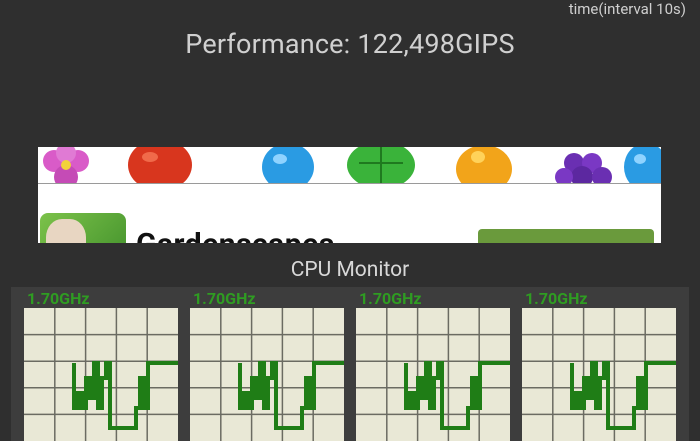 Image resolution: width=700 pixels, height=441 pixels. What do you see at coordinates (352, 165) in the screenshot?
I see `ad-fruit-strip` at bounding box center [352, 165].